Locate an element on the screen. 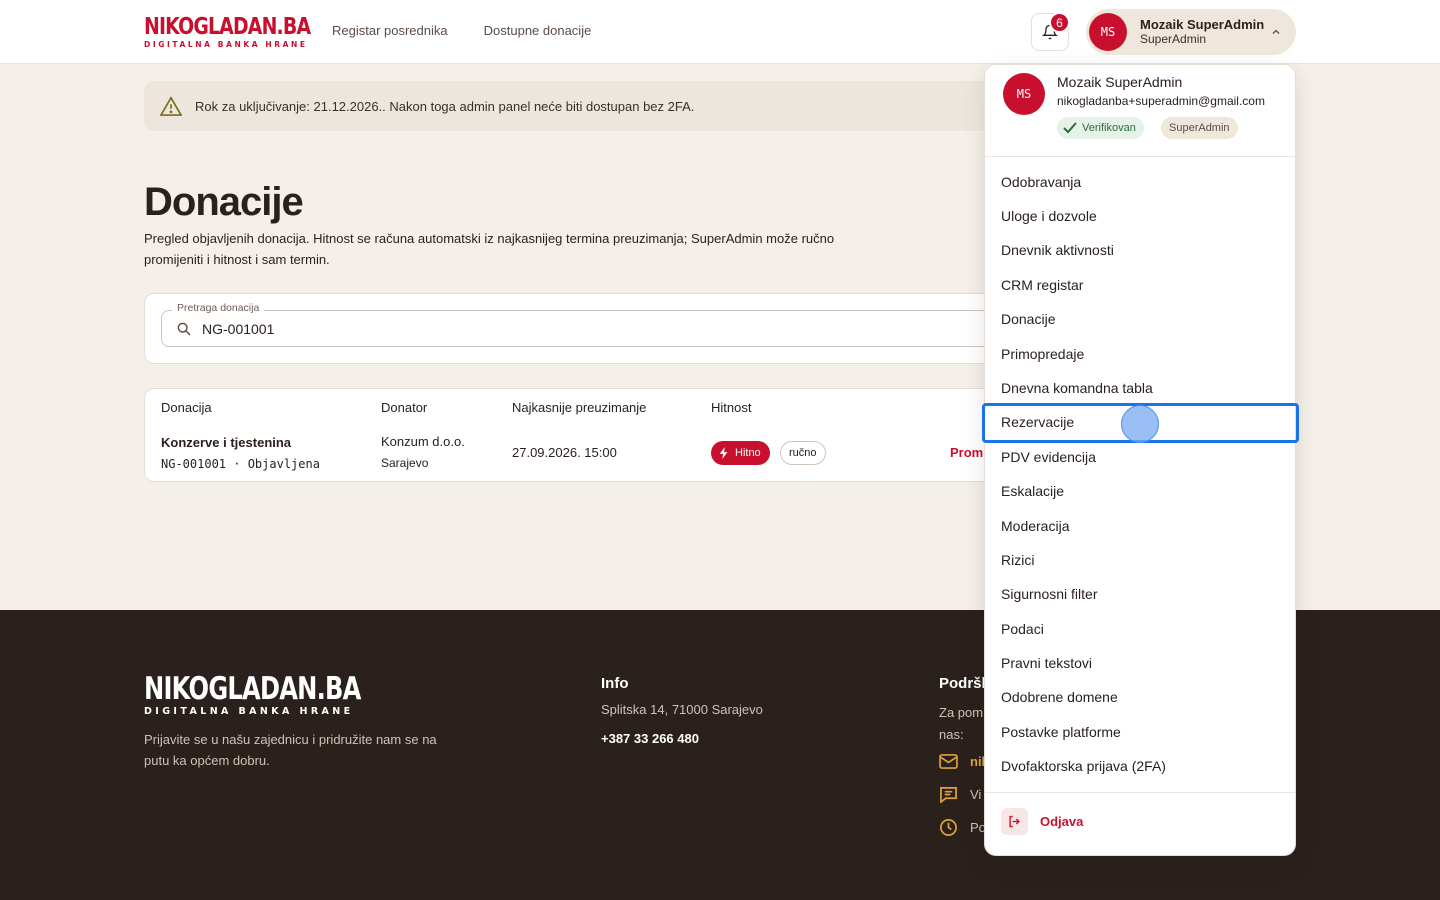 This screenshot has width=1440, height=900. nav-registar-posrednika: Registar posrednika is located at coordinates (390, 30).